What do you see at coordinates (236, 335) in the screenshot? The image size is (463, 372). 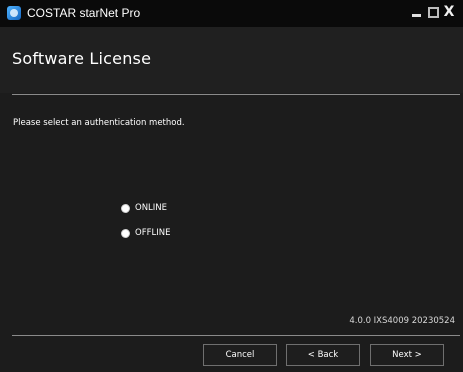 I see `footer-divider` at bounding box center [236, 335].